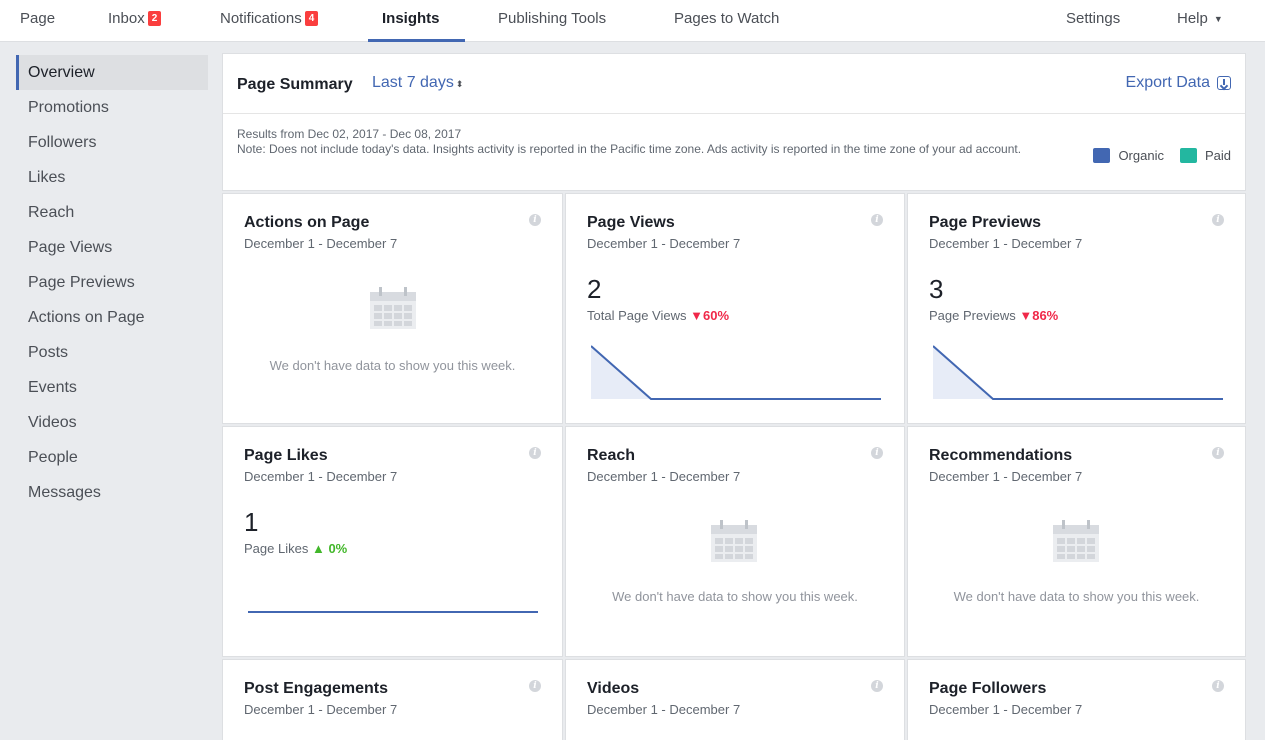  What do you see at coordinates (112, 317) in the screenshot?
I see `sidebar-item-actions-on-page: Actions on Page` at bounding box center [112, 317].